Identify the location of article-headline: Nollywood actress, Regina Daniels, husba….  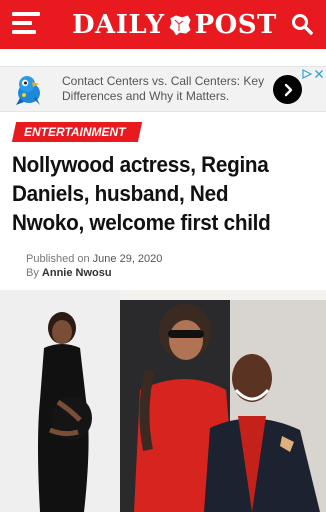
(141, 193).